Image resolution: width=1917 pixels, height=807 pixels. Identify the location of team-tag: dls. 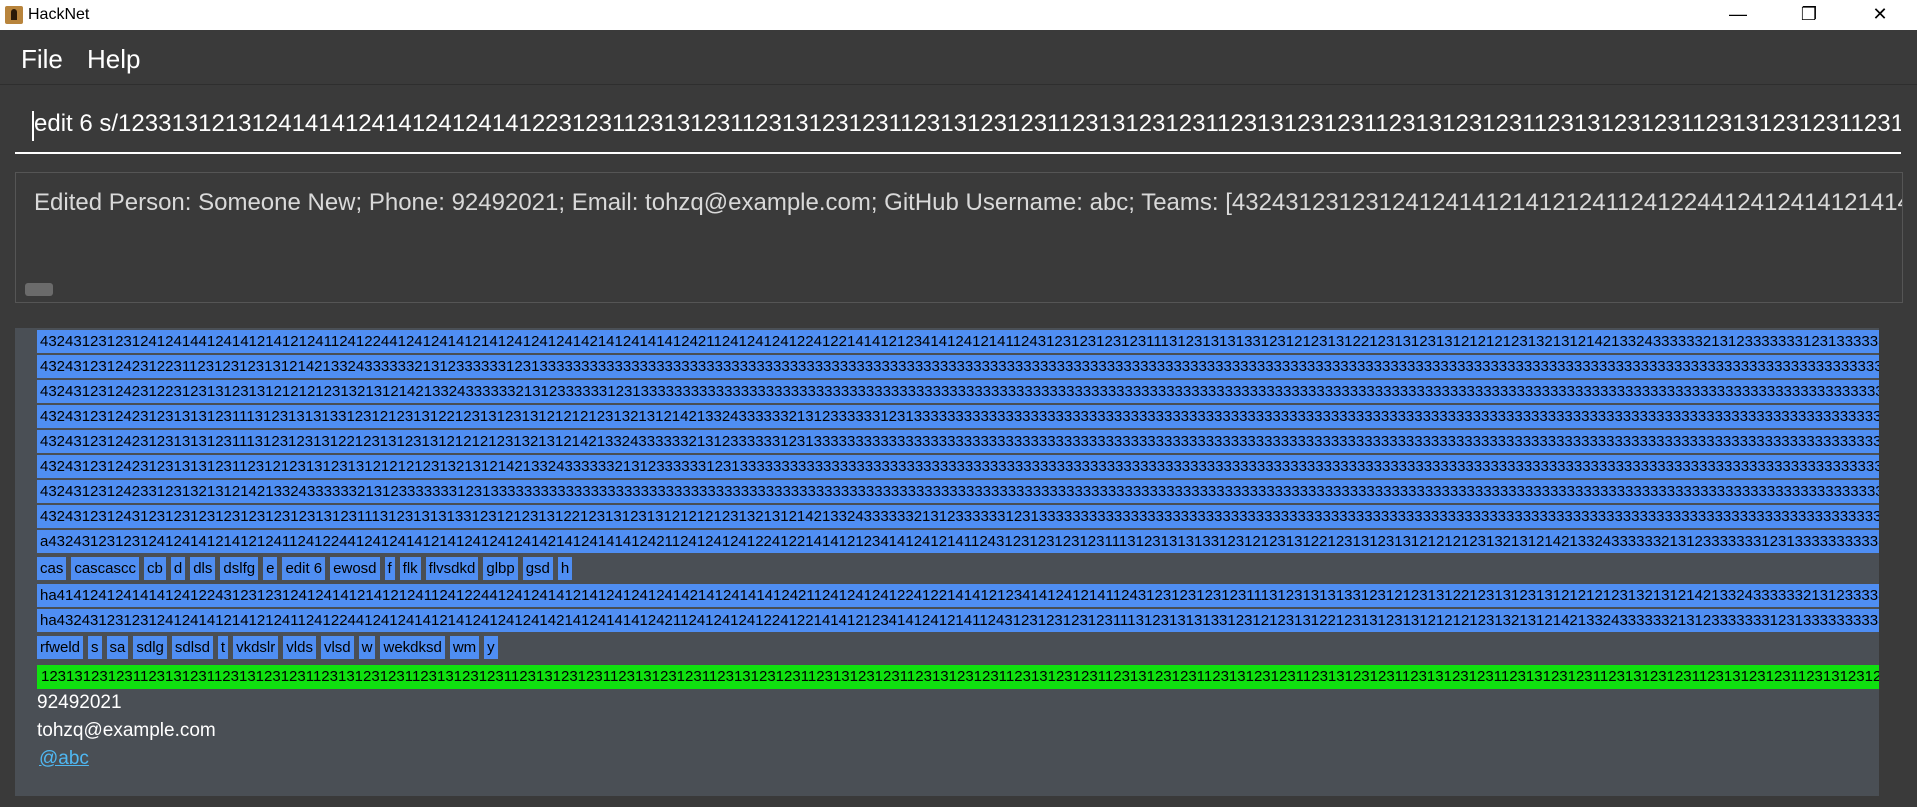
(203, 568).